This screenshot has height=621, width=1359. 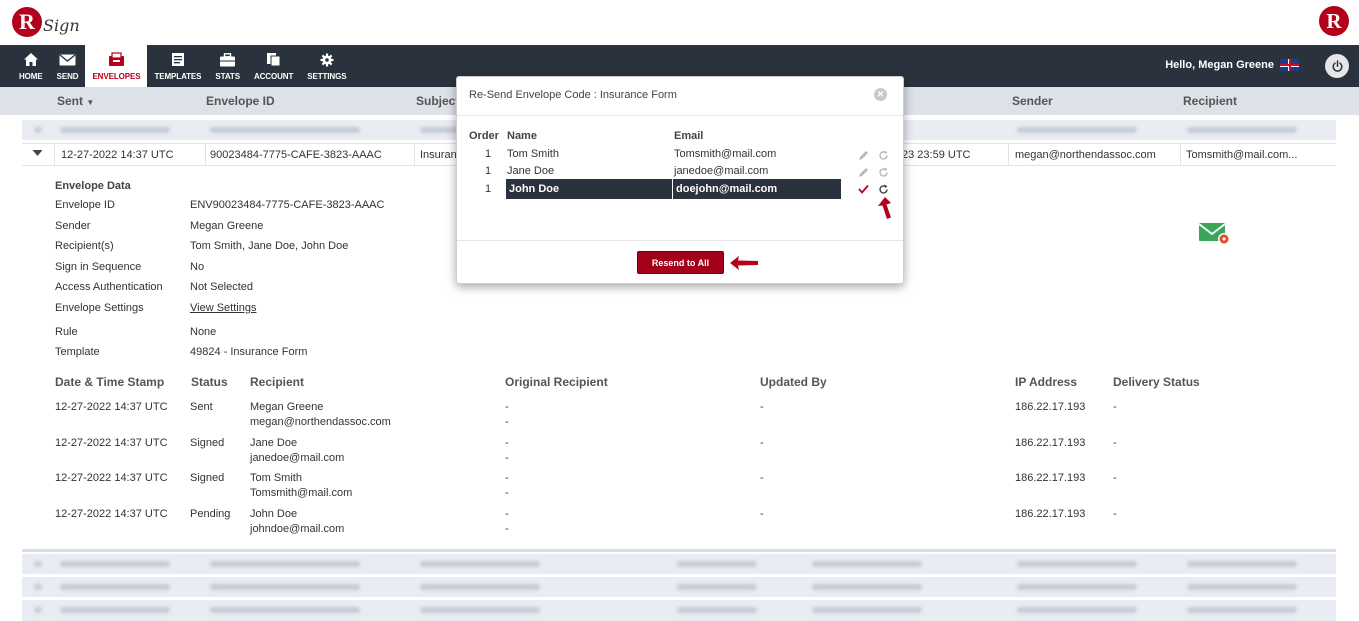 What do you see at coordinates (573, 95) in the screenshot?
I see `dialog-title: Re-Send Envelope Code : Insurance Form` at bounding box center [573, 95].